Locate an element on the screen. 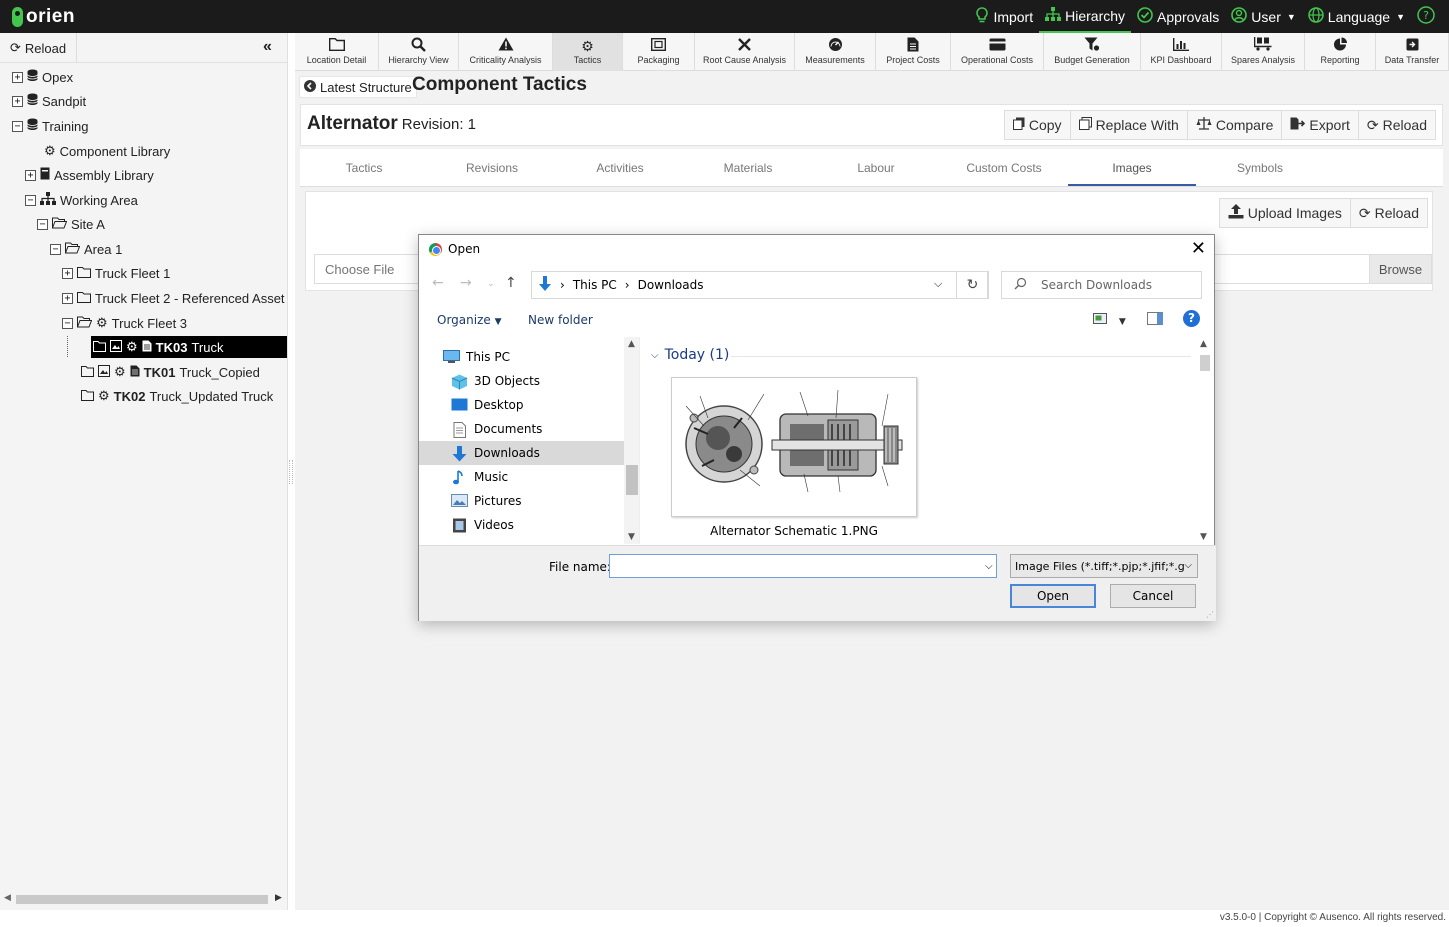  nav-pictures: Pictures is located at coordinates (521, 501).